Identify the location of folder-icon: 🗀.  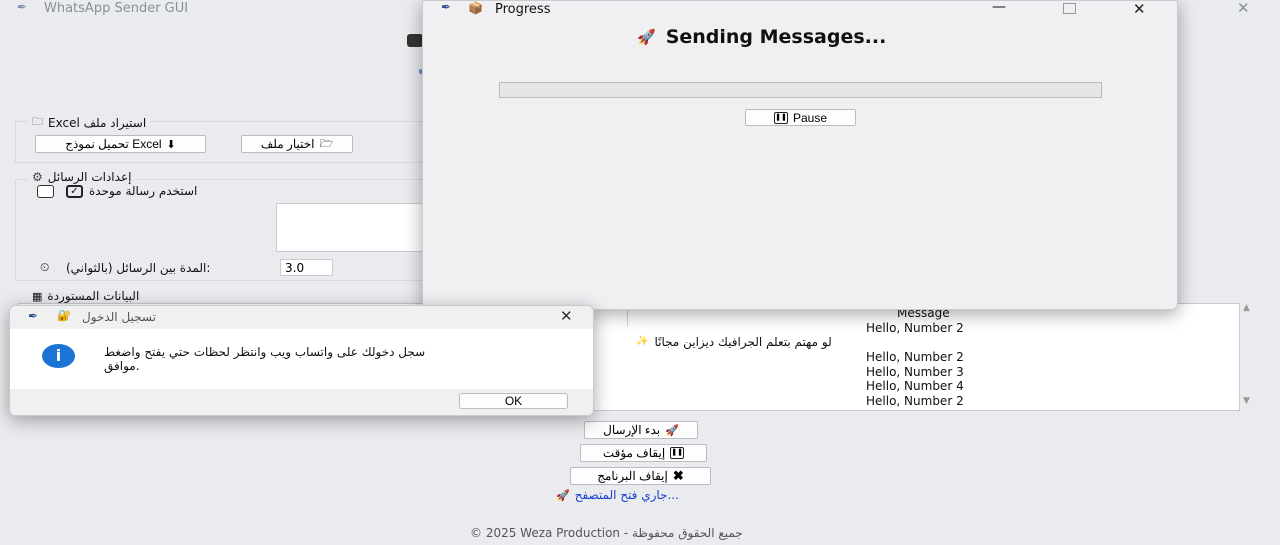
(37, 121).